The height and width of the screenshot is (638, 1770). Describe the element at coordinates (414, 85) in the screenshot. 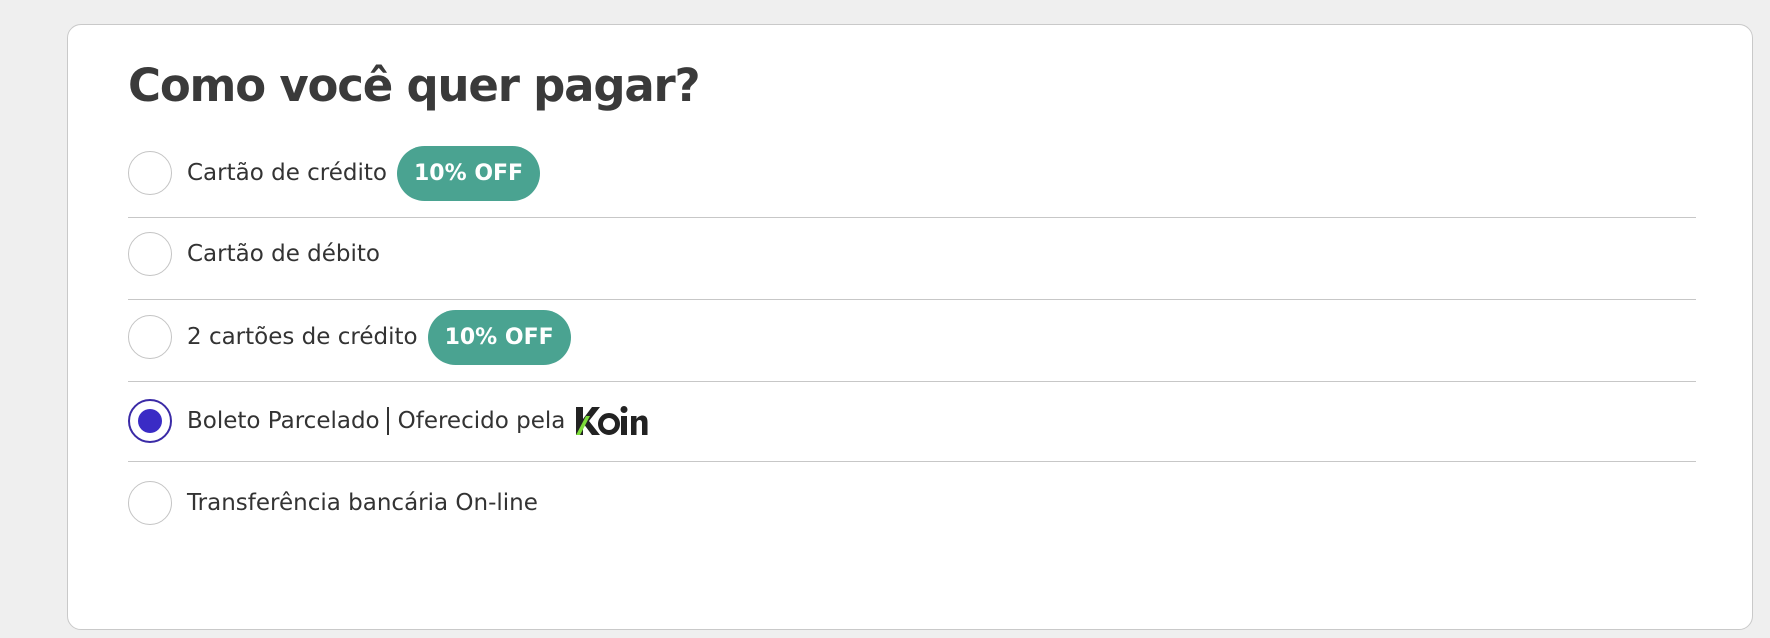

I see `page-title: Como você quer pagar?` at that location.